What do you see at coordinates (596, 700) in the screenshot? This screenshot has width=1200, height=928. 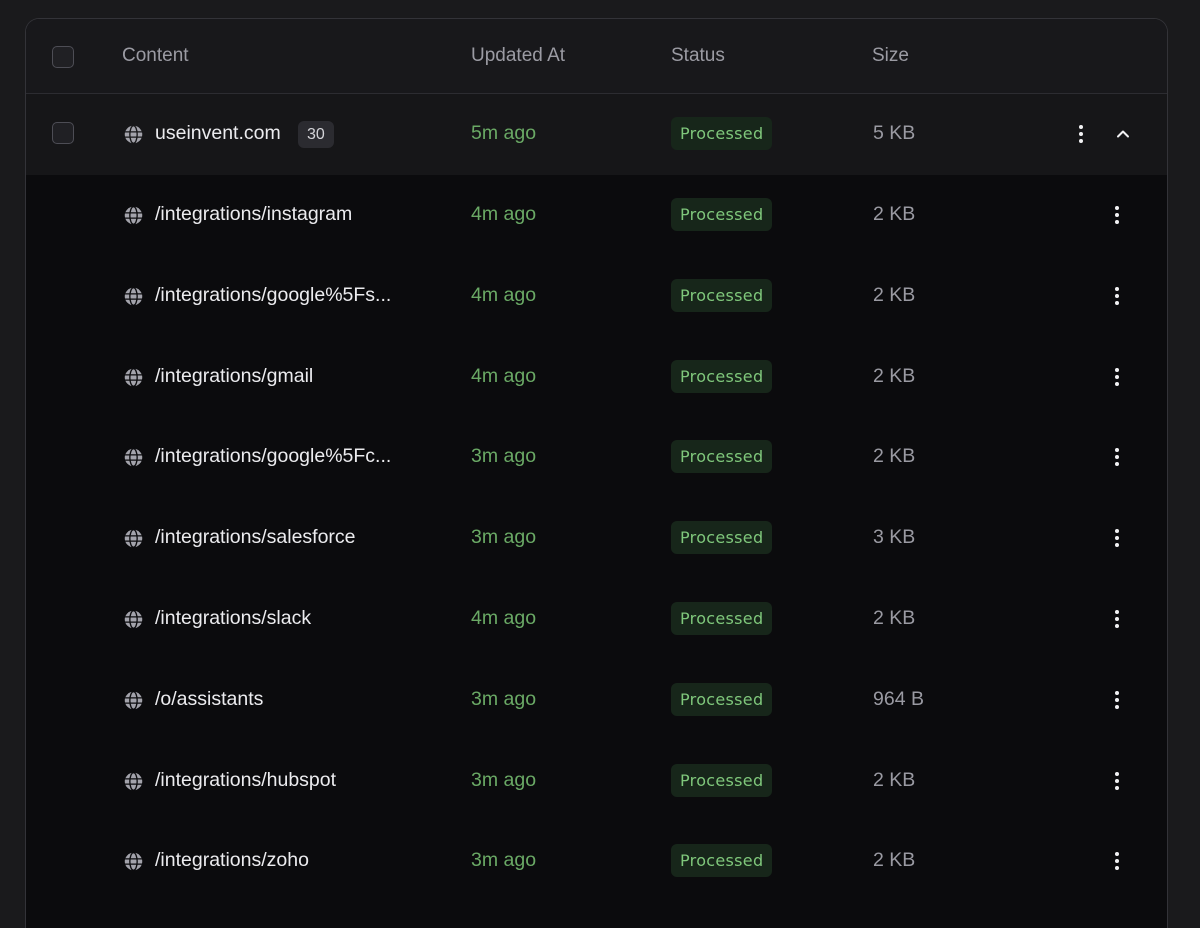 I see `table-row: /o/assistants 3m ago Processed 964 B` at bounding box center [596, 700].